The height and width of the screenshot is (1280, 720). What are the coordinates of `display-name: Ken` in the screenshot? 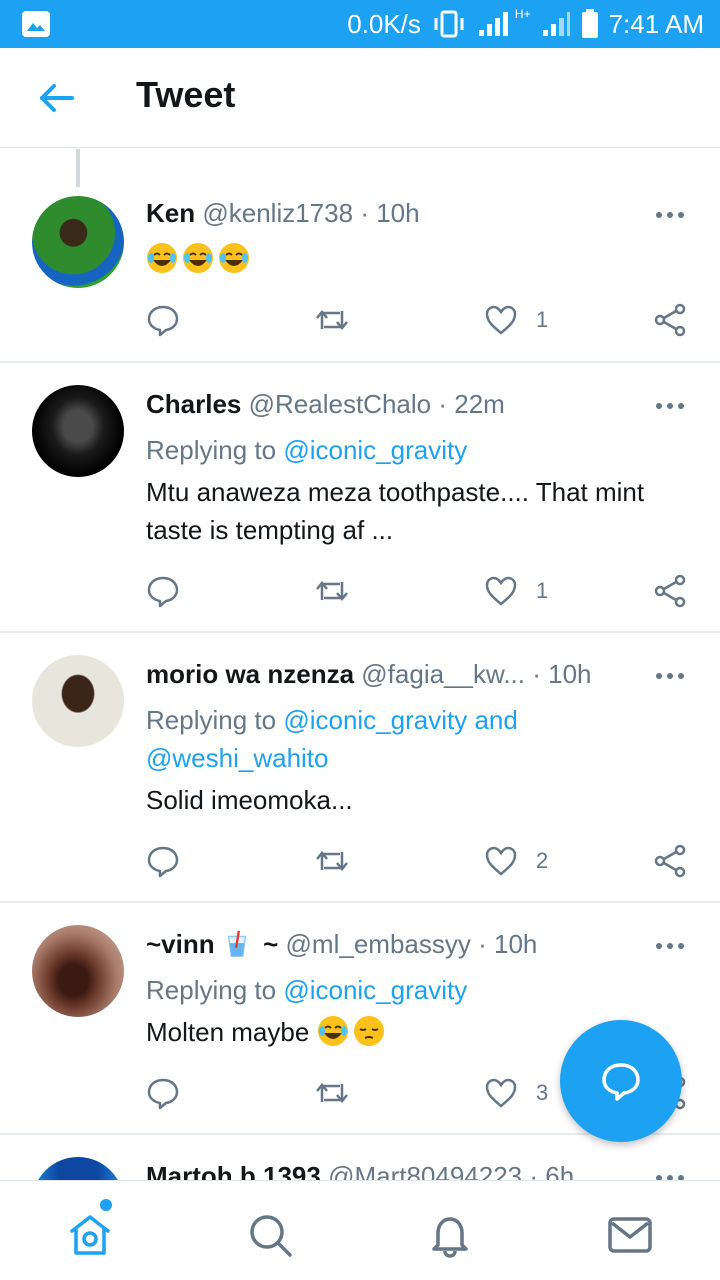 It's located at (170, 213).